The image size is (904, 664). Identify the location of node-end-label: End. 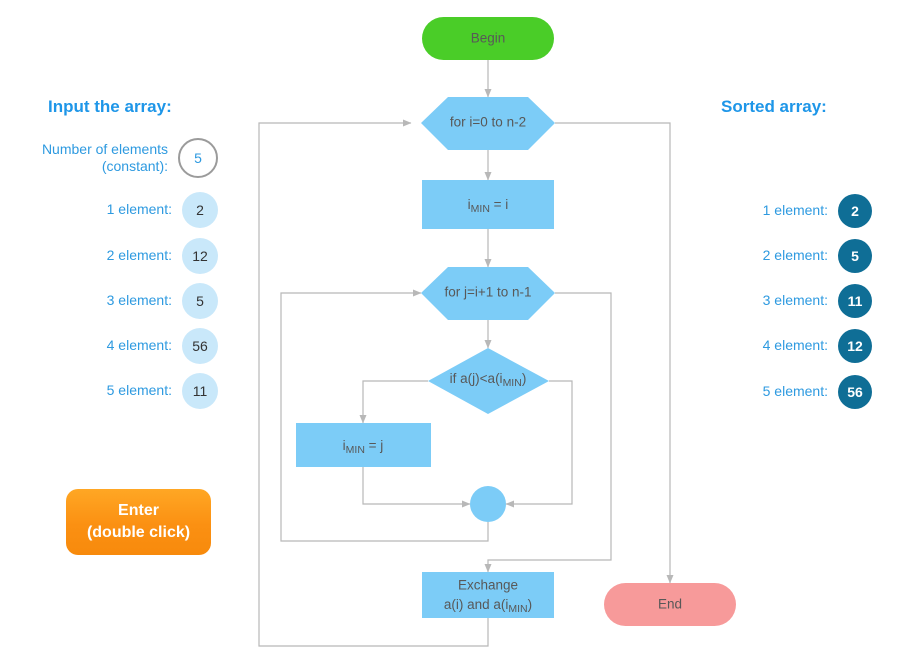
(670, 604).